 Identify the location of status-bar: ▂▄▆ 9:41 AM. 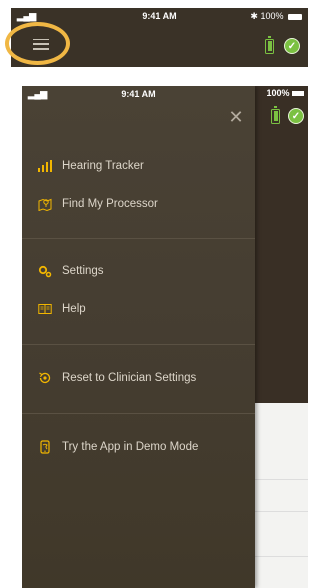
(138, 94).